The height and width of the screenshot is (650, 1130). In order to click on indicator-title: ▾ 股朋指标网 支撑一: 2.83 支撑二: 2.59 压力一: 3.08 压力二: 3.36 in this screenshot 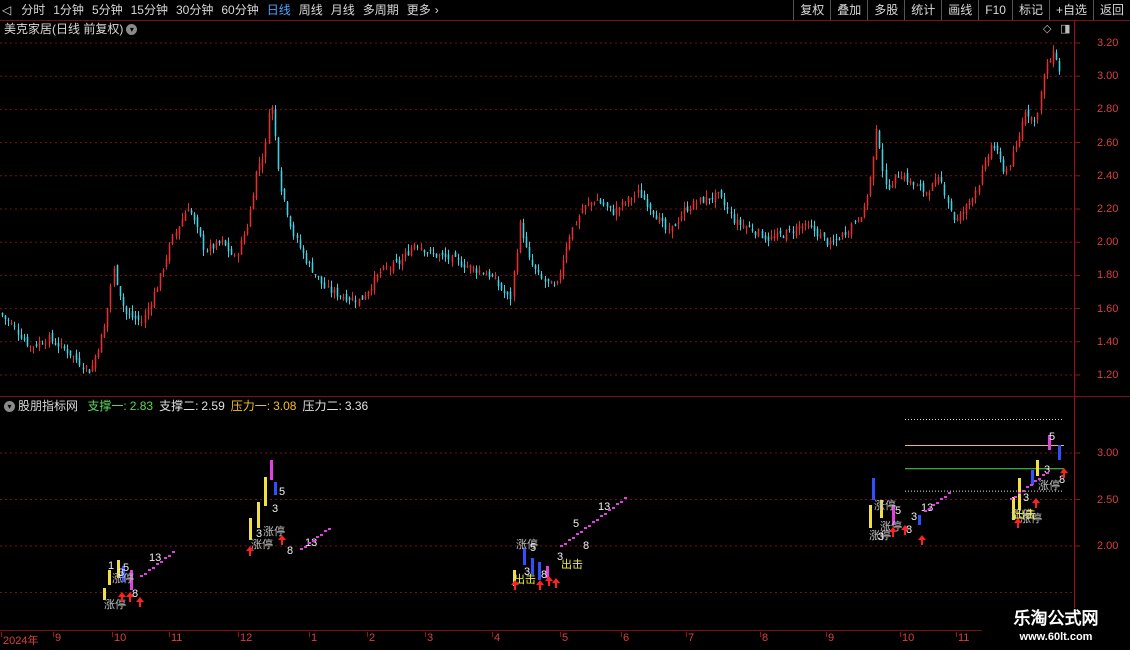, I will do `click(186, 406)`.